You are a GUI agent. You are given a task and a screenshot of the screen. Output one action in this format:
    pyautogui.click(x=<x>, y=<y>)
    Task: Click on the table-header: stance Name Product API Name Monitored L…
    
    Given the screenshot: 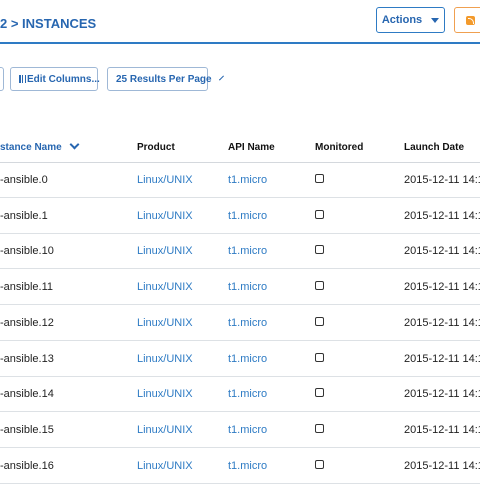 What is the action you would take?
    pyautogui.click(x=240, y=148)
    